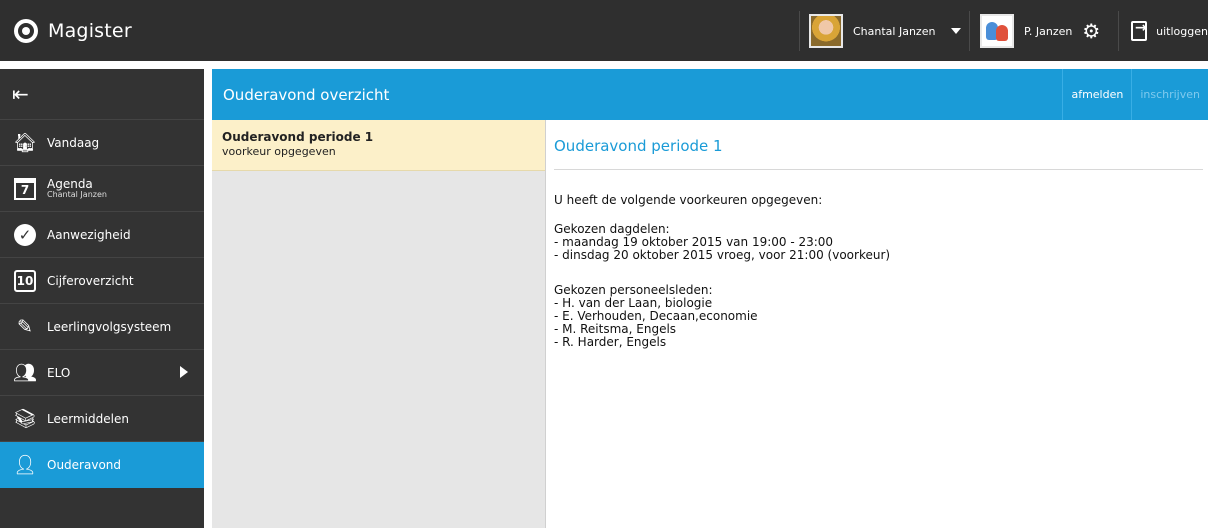 This screenshot has width=1208, height=528. Describe the element at coordinates (20, 94) in the screenshot. I see `menu-collapse-icon: ⇤` at that location.